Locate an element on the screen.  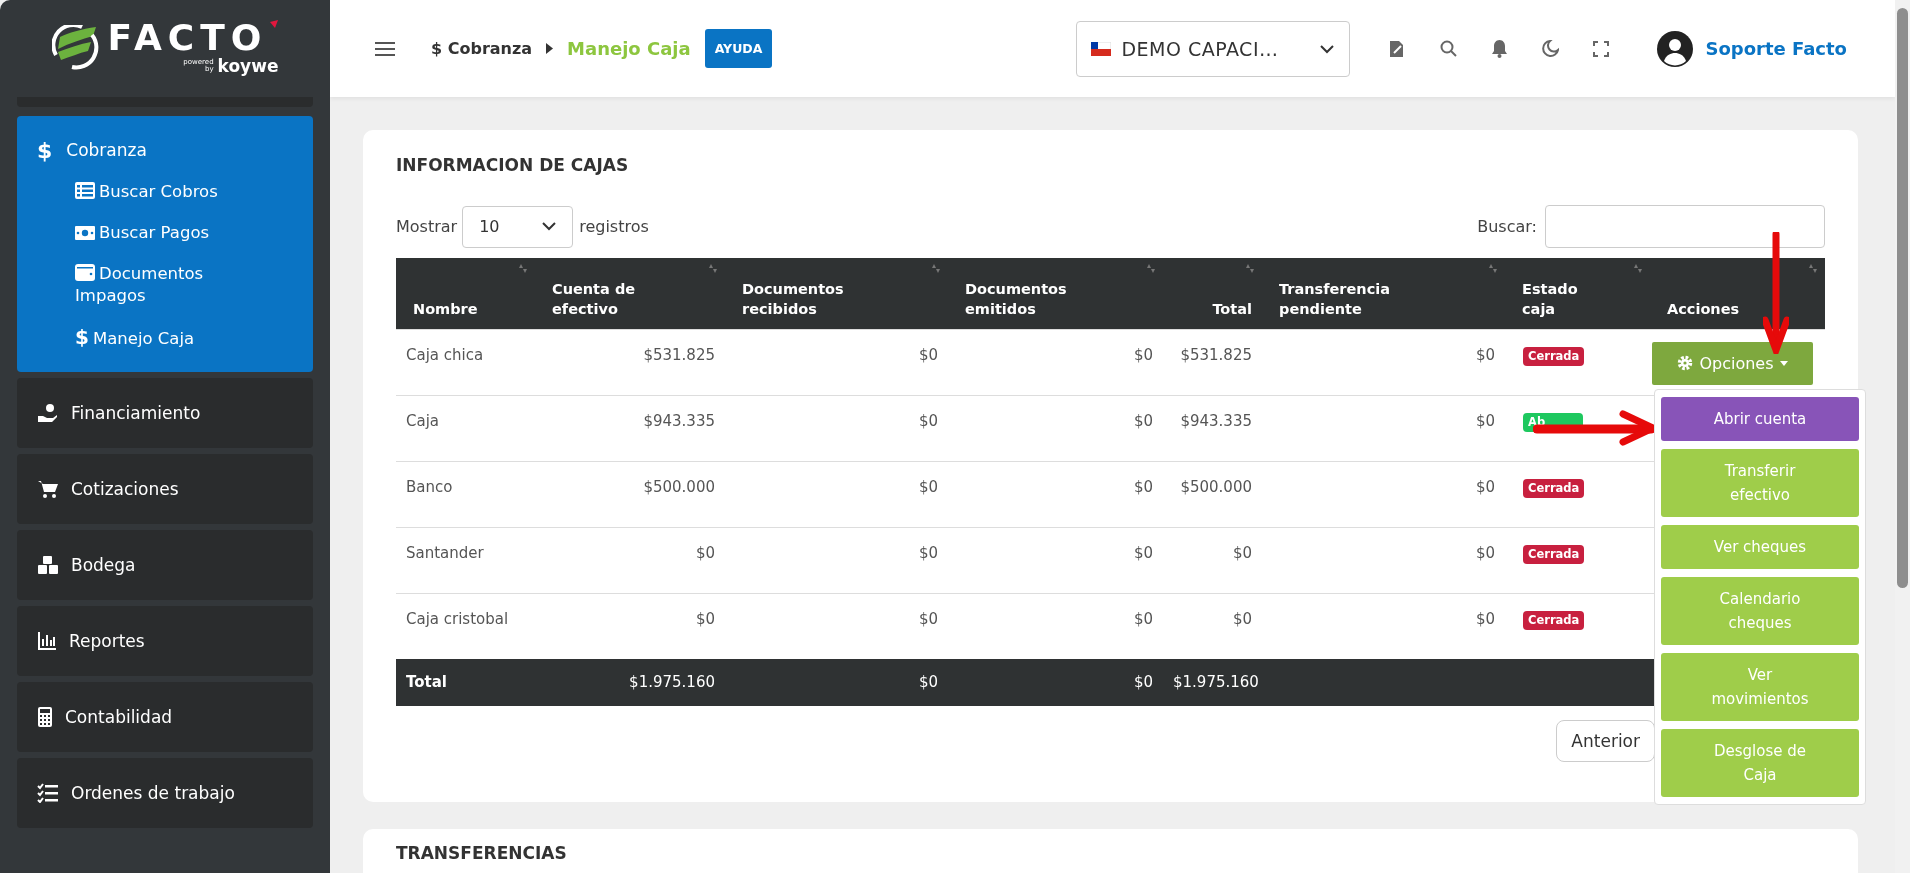
menu-item: Abrir cuenta is located at coordinates (1760, 418).